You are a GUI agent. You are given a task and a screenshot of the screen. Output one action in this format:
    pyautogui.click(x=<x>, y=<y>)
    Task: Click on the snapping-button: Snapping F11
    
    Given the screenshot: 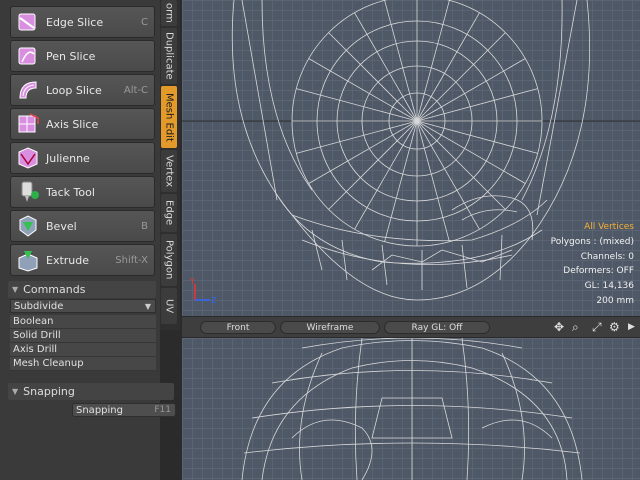 What is the action you would take?
    pyautogui.click(x=124, y=410)
    